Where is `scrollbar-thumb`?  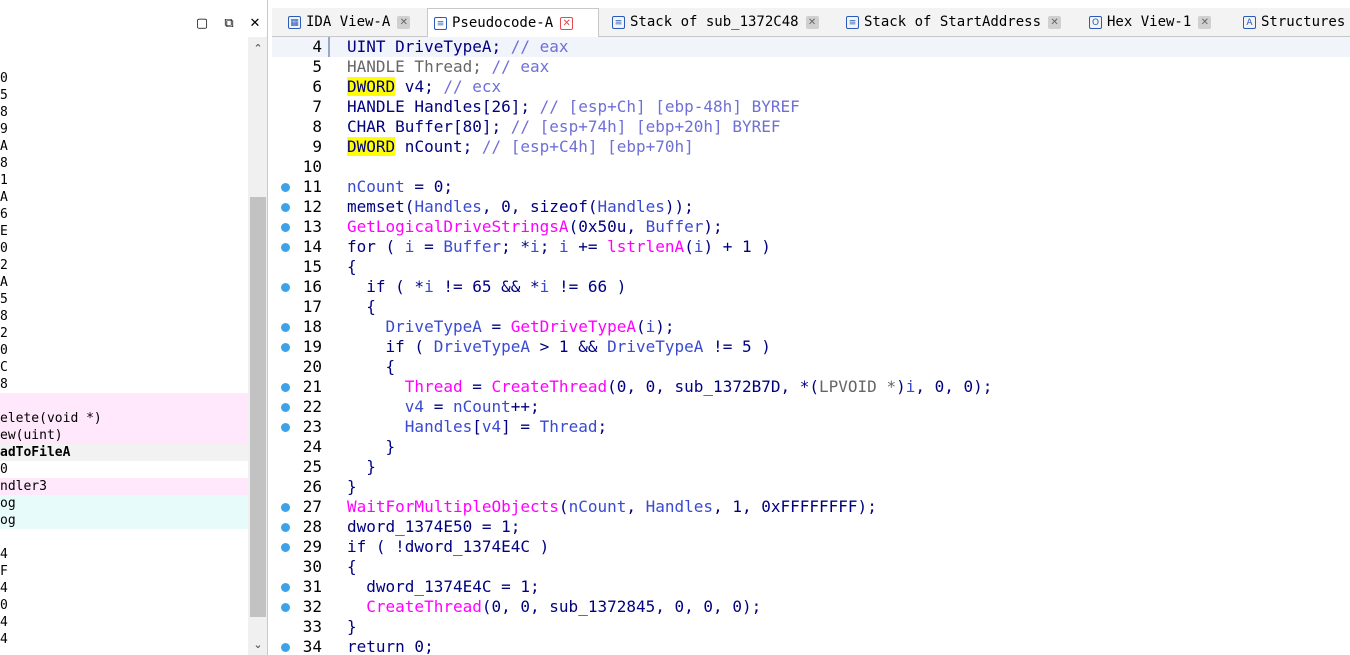 scrollbar-thumb is located at coordinates (258, 407).